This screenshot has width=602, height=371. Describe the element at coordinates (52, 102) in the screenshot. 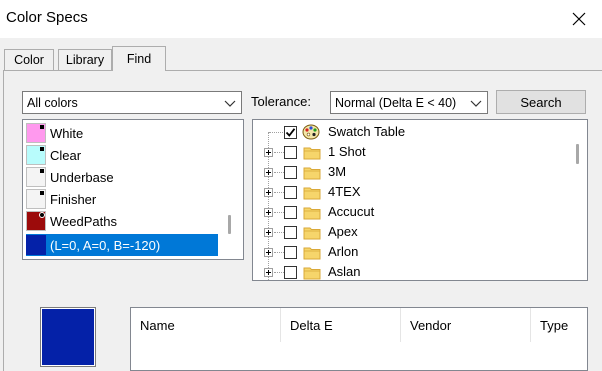

I see `color-filter-value: All colors` at that location.